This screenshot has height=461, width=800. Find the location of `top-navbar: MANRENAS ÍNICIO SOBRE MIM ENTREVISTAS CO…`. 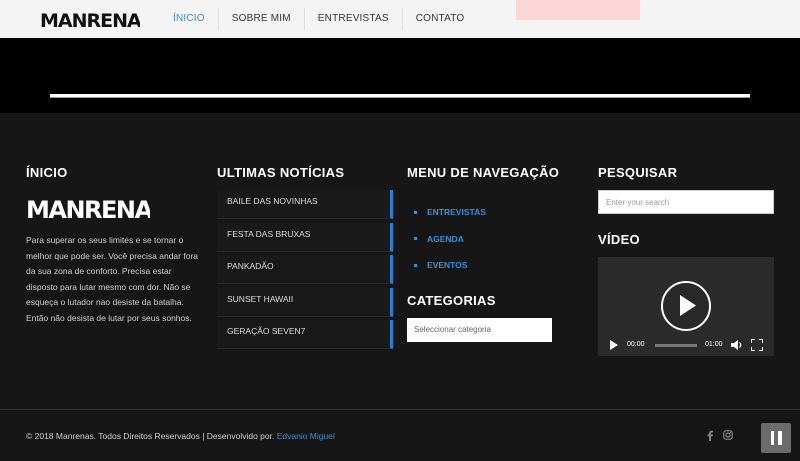

top-navbar: MANRENAS ÍNICIO SOBRE MIM ENTREVISTAS CO… is located at coordinates (400, 19).